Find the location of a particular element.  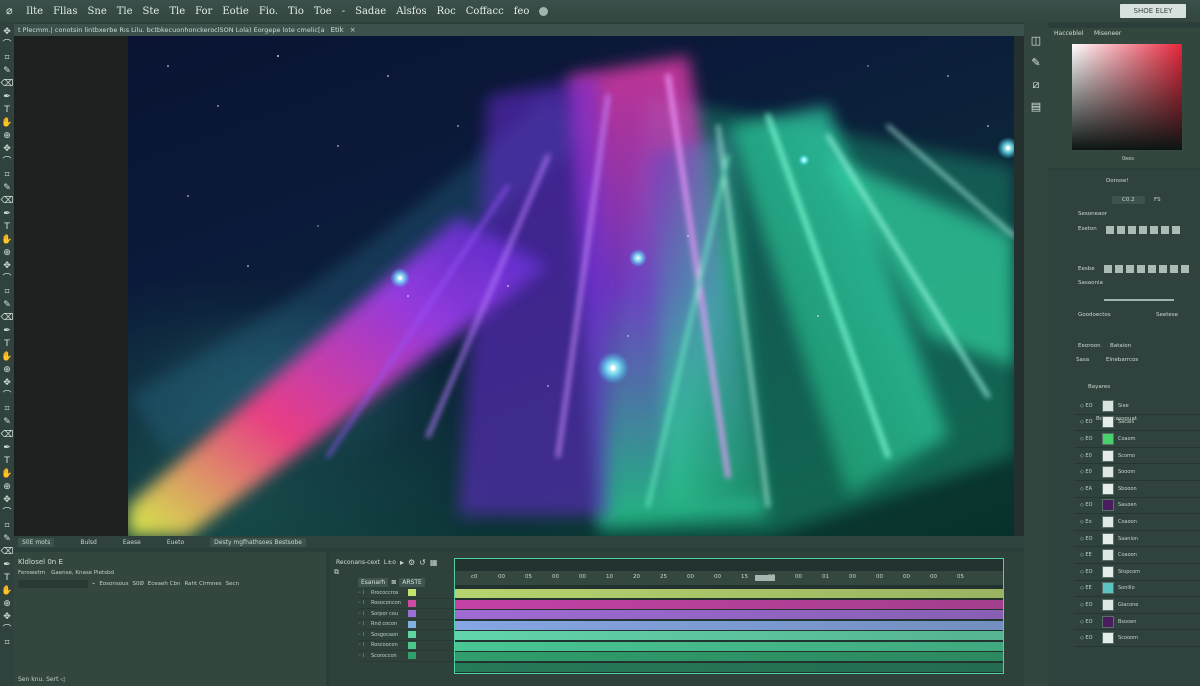

menu-item: Fllas is located at coordinates (65, 11).